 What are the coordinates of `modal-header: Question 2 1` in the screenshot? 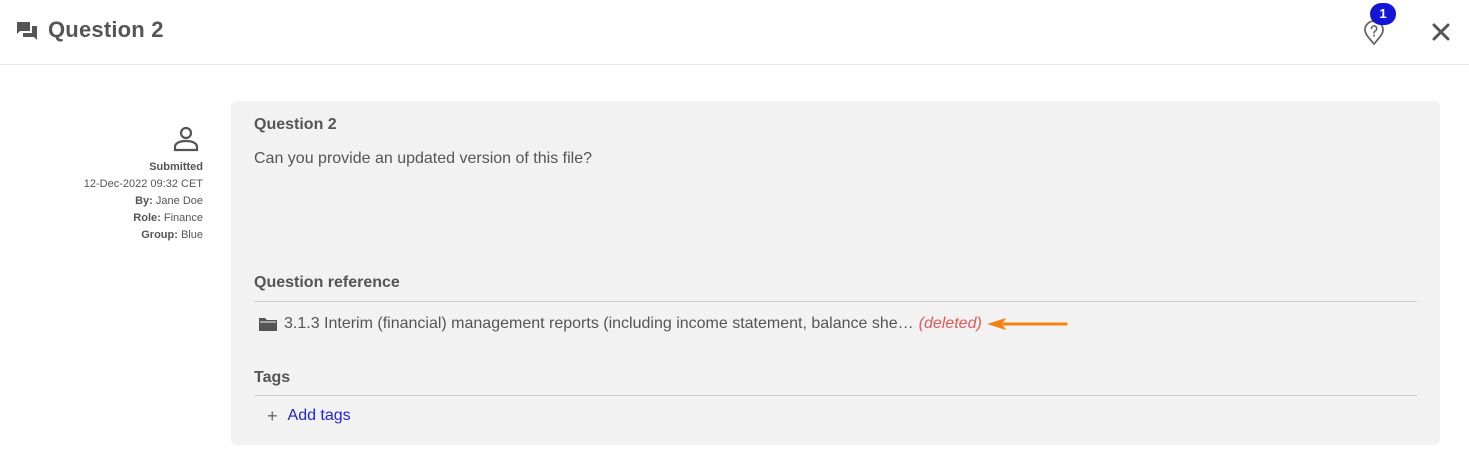 It's located at (734, 32).